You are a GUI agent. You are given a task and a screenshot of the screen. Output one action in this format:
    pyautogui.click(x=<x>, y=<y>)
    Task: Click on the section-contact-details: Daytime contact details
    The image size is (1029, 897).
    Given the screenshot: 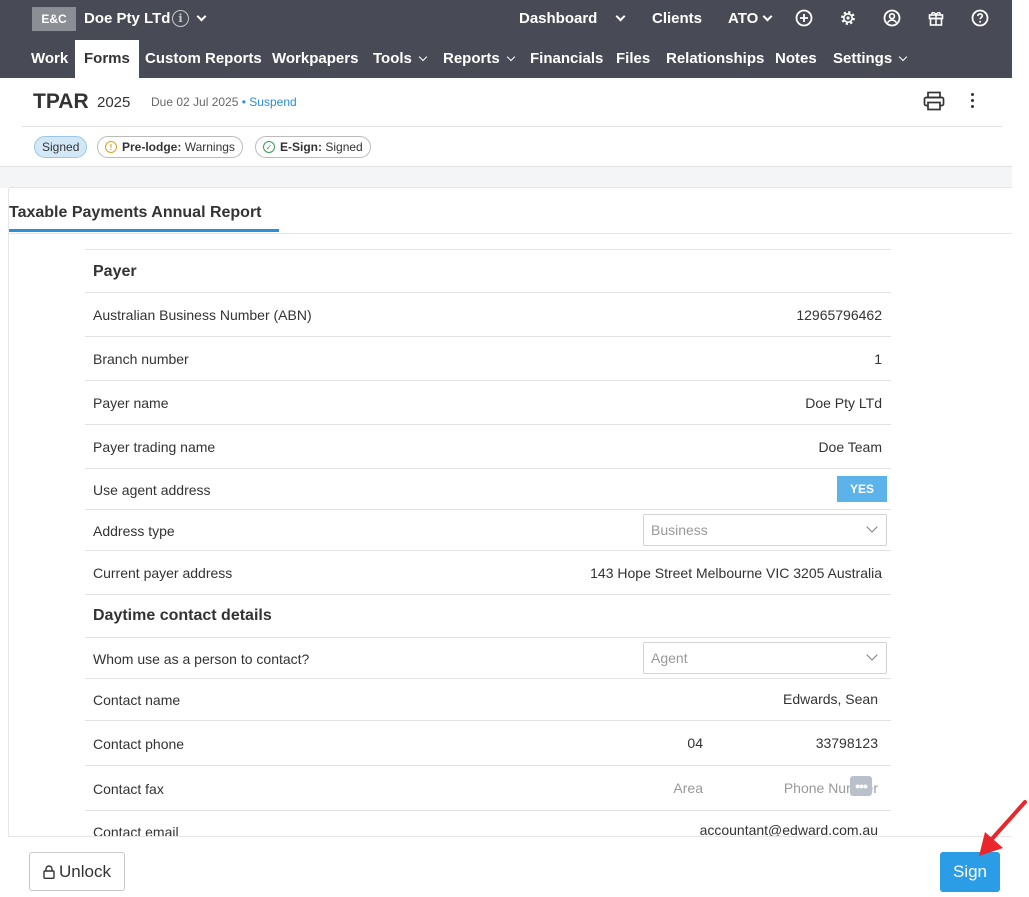 What is the action you would take?
    pyautogui.click(x=488, y=615)
    